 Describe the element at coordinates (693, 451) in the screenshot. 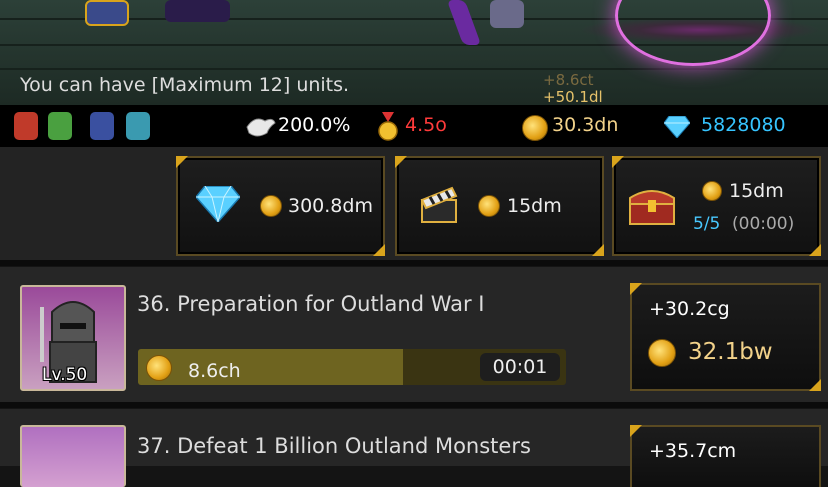

I see `reward-gain: +35.7cm` at that location.